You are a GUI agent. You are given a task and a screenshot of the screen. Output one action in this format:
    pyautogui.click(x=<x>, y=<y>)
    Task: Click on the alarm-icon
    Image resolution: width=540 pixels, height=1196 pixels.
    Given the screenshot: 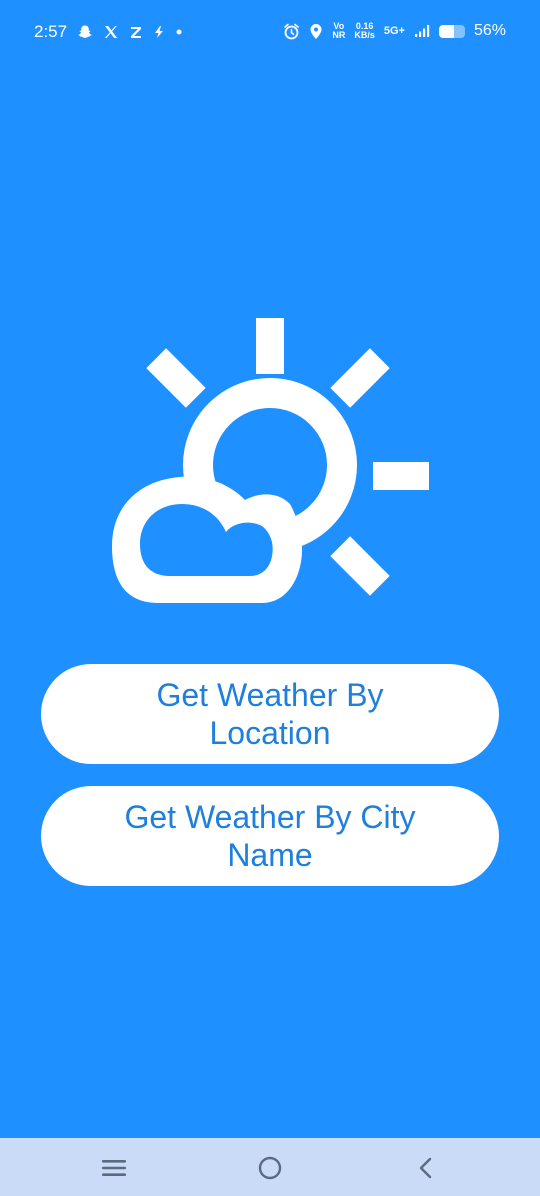 What is the action you would take?
    pyautogui.click(x=291, y=31)
    